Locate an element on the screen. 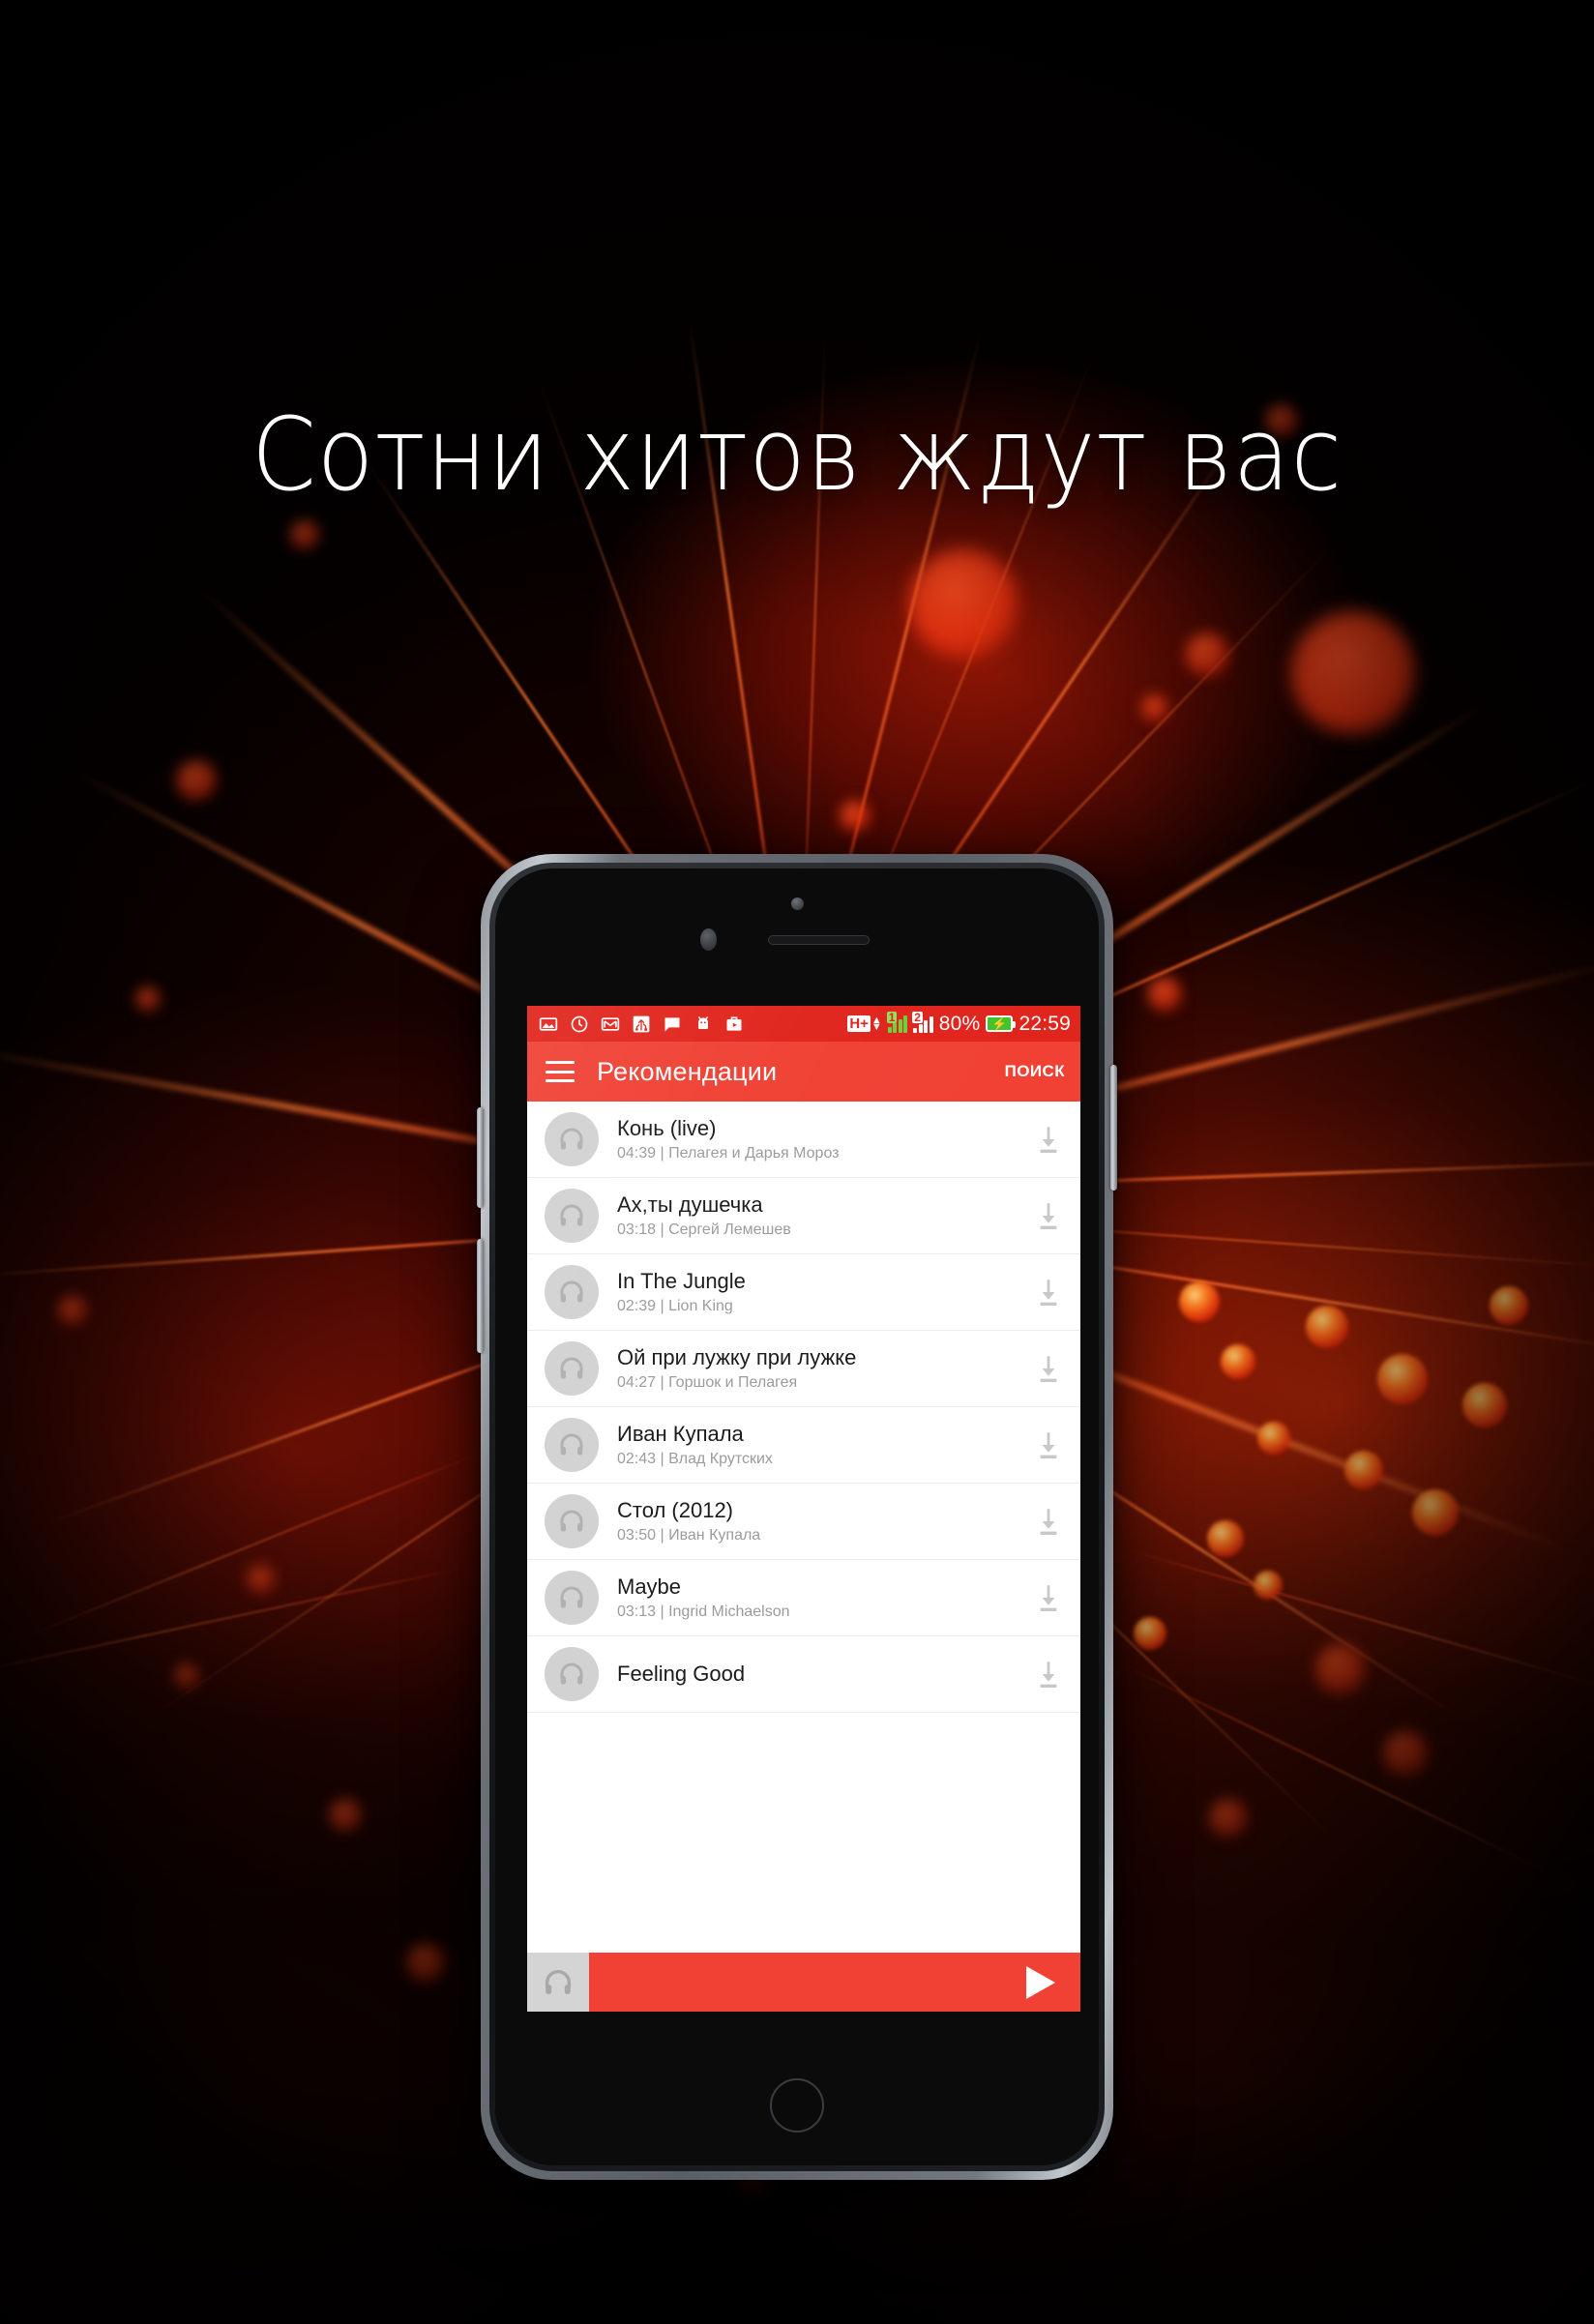 This screenshot has height=2324, width=1594. hamburger-menu-icon is located at coordinates (561, 1071).